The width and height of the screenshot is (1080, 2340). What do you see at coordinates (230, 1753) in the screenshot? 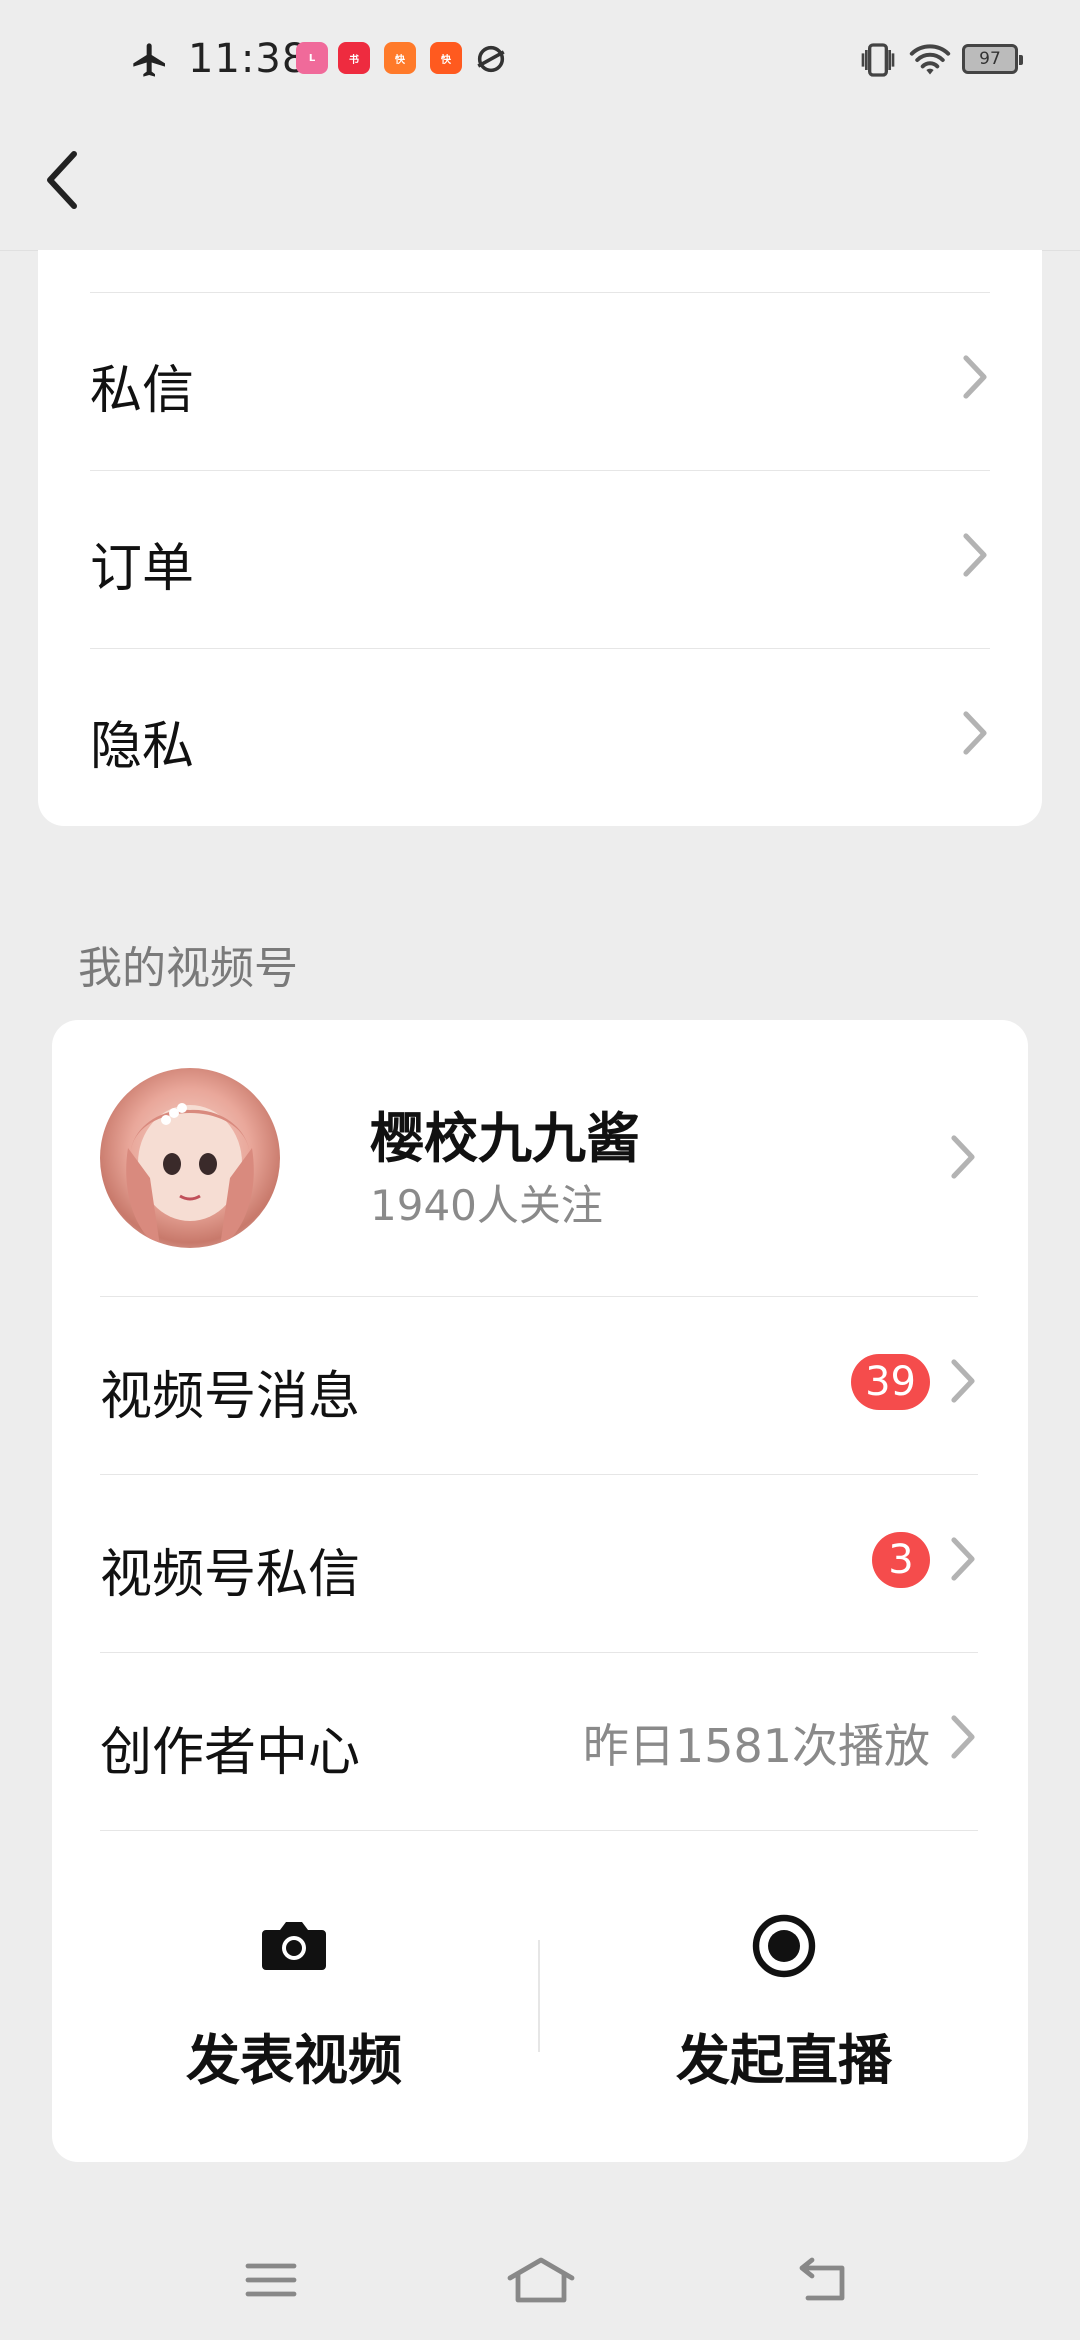
I see `row-label: 创作者中心` at bounding box center [230, 1753].